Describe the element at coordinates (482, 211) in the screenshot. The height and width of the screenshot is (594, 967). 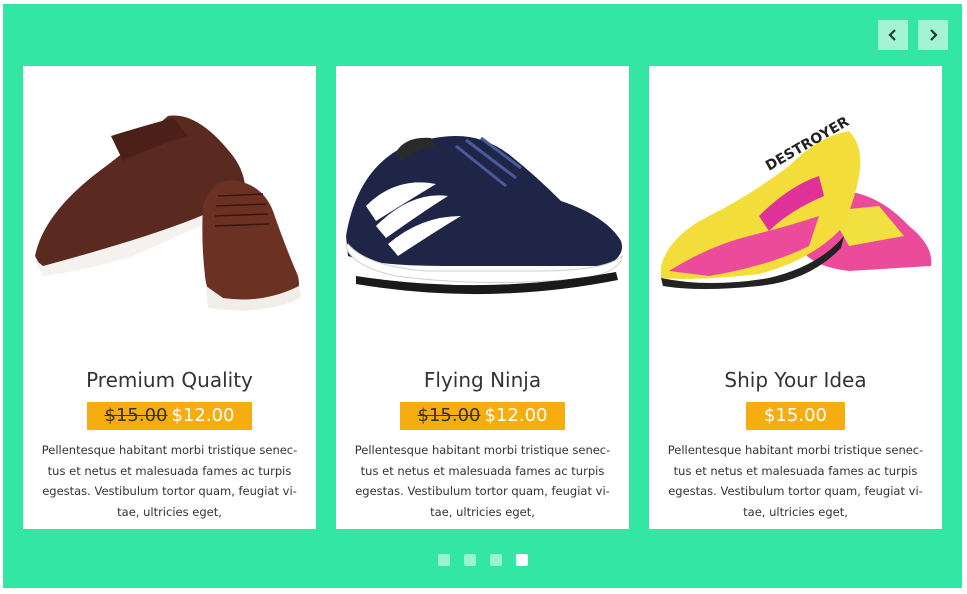
I see `product-image-navy-sneaker` at that location.